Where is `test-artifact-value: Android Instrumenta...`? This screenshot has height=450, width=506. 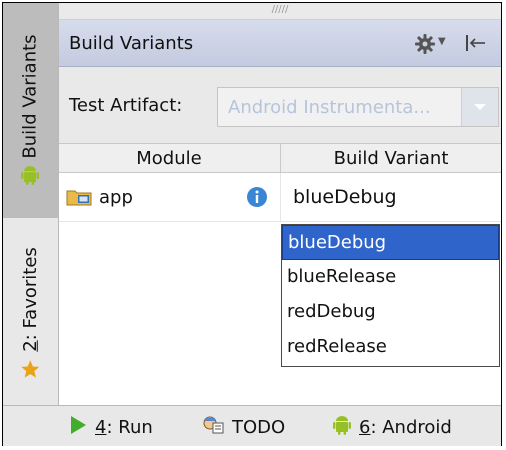 test-artifact-value: Android Instrumenta... is located at coordinates (329, 107).